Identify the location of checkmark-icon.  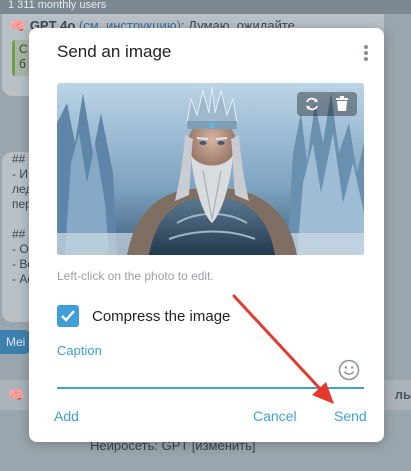
(68, 316).